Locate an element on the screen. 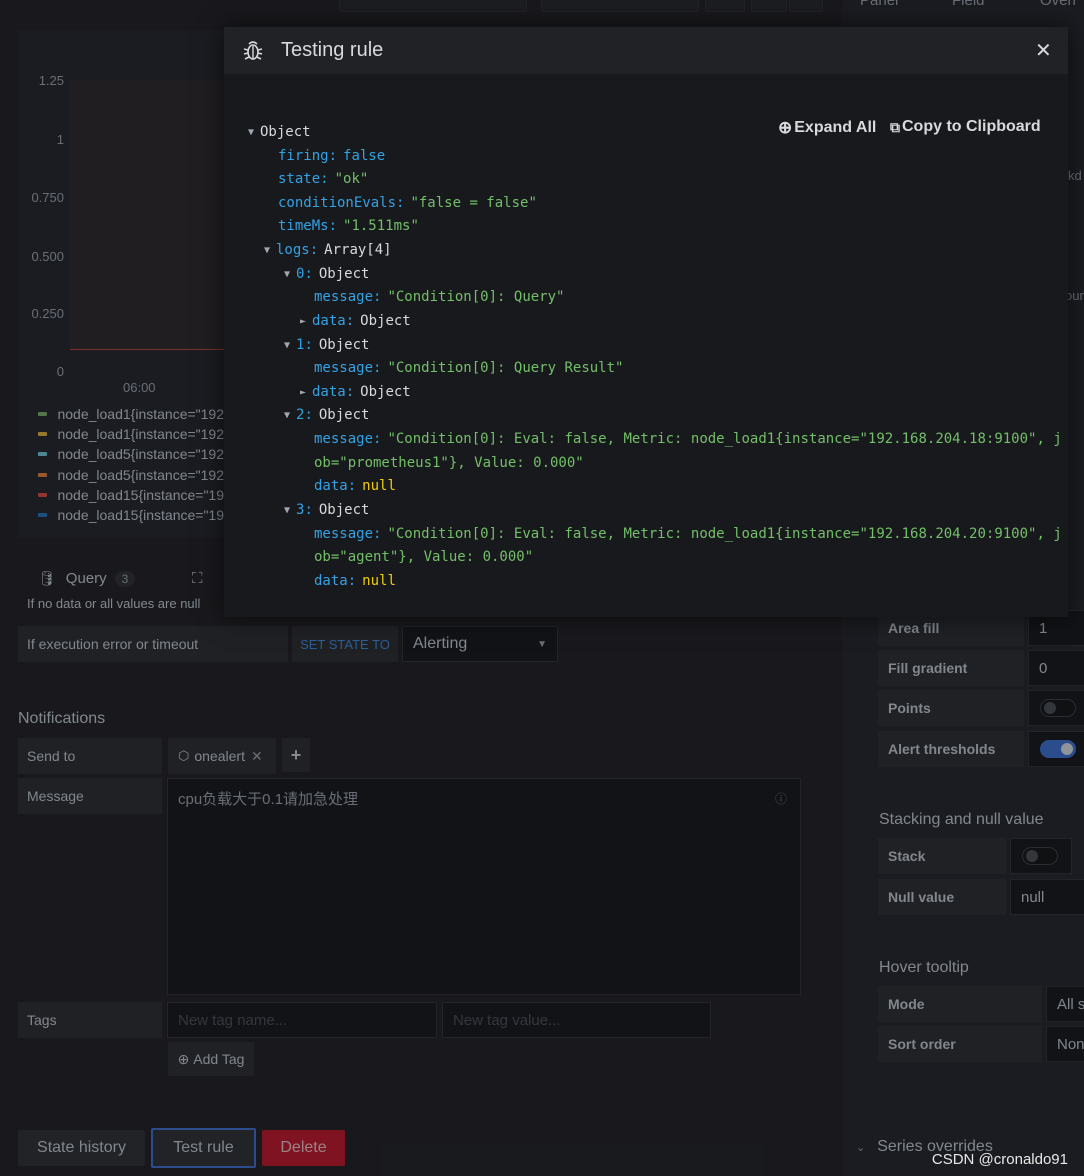 The width and height of the screenshot is (1084, 1176). transform-icon: ⛶ is located at coordinates (197, 578).